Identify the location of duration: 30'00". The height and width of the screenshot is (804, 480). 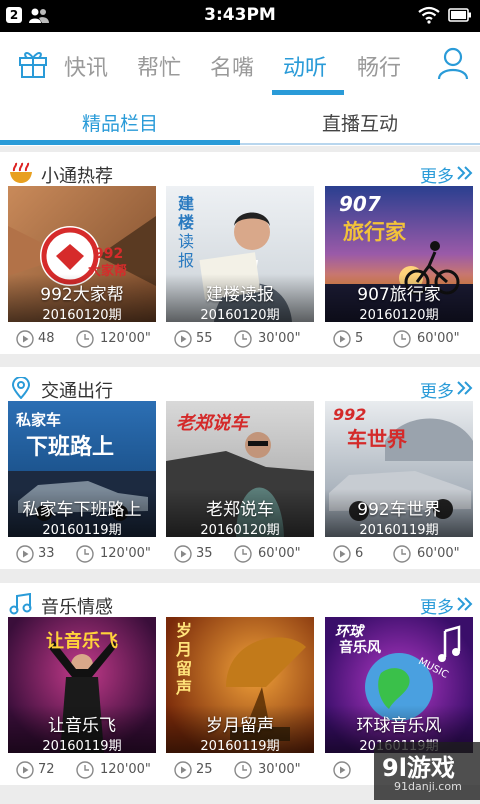
(279, 769).